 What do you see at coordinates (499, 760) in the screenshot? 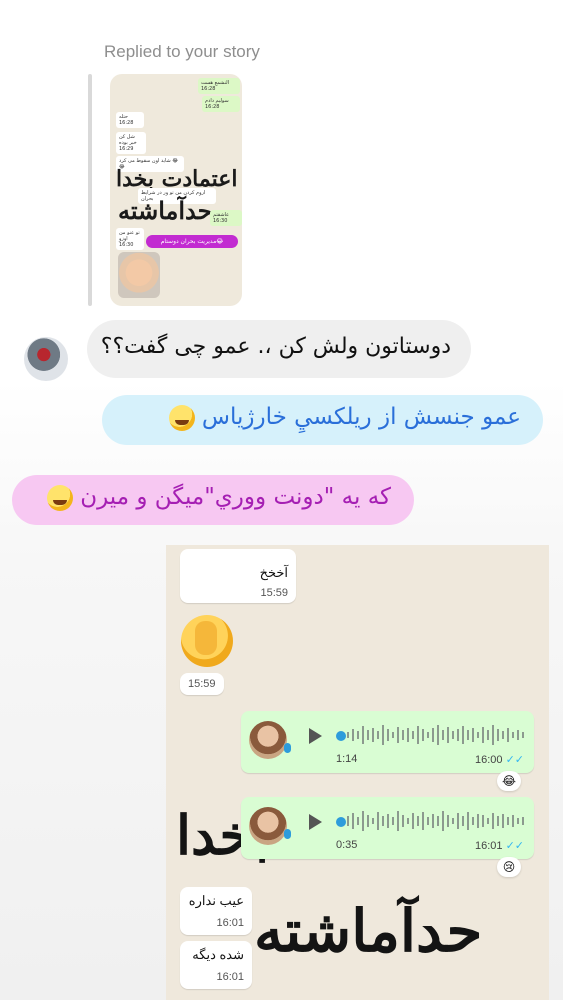
I see `message-time: 16:00 ✓✓` at bounding box center [499, 760].